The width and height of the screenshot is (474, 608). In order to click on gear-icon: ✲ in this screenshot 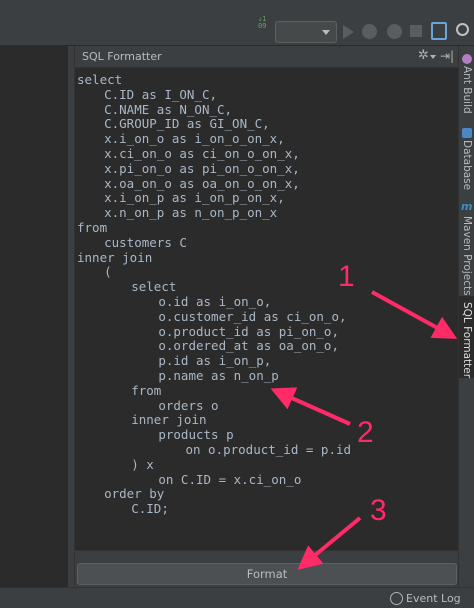, I will do `click(423, 55)`.